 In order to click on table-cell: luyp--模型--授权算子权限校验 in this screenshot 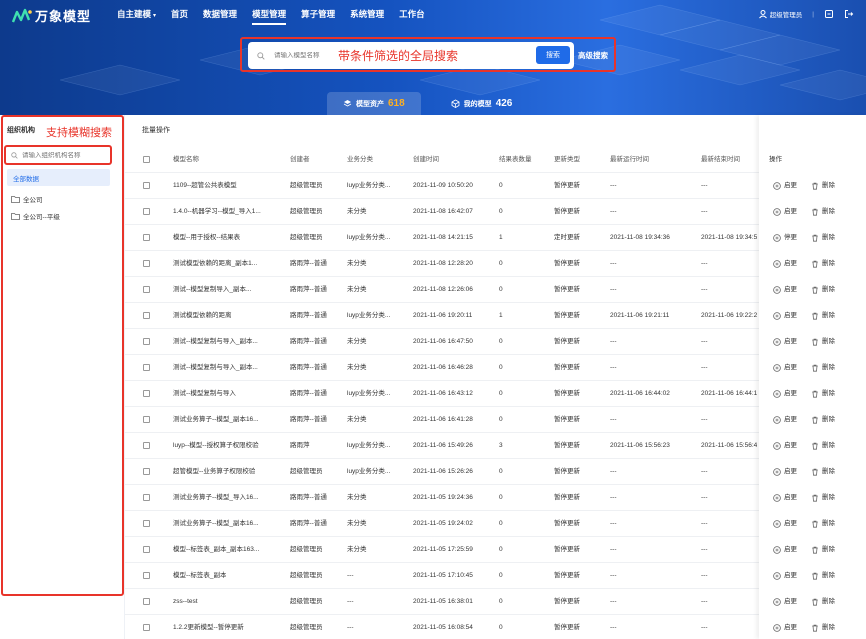, I will do `click(216, 446)`.